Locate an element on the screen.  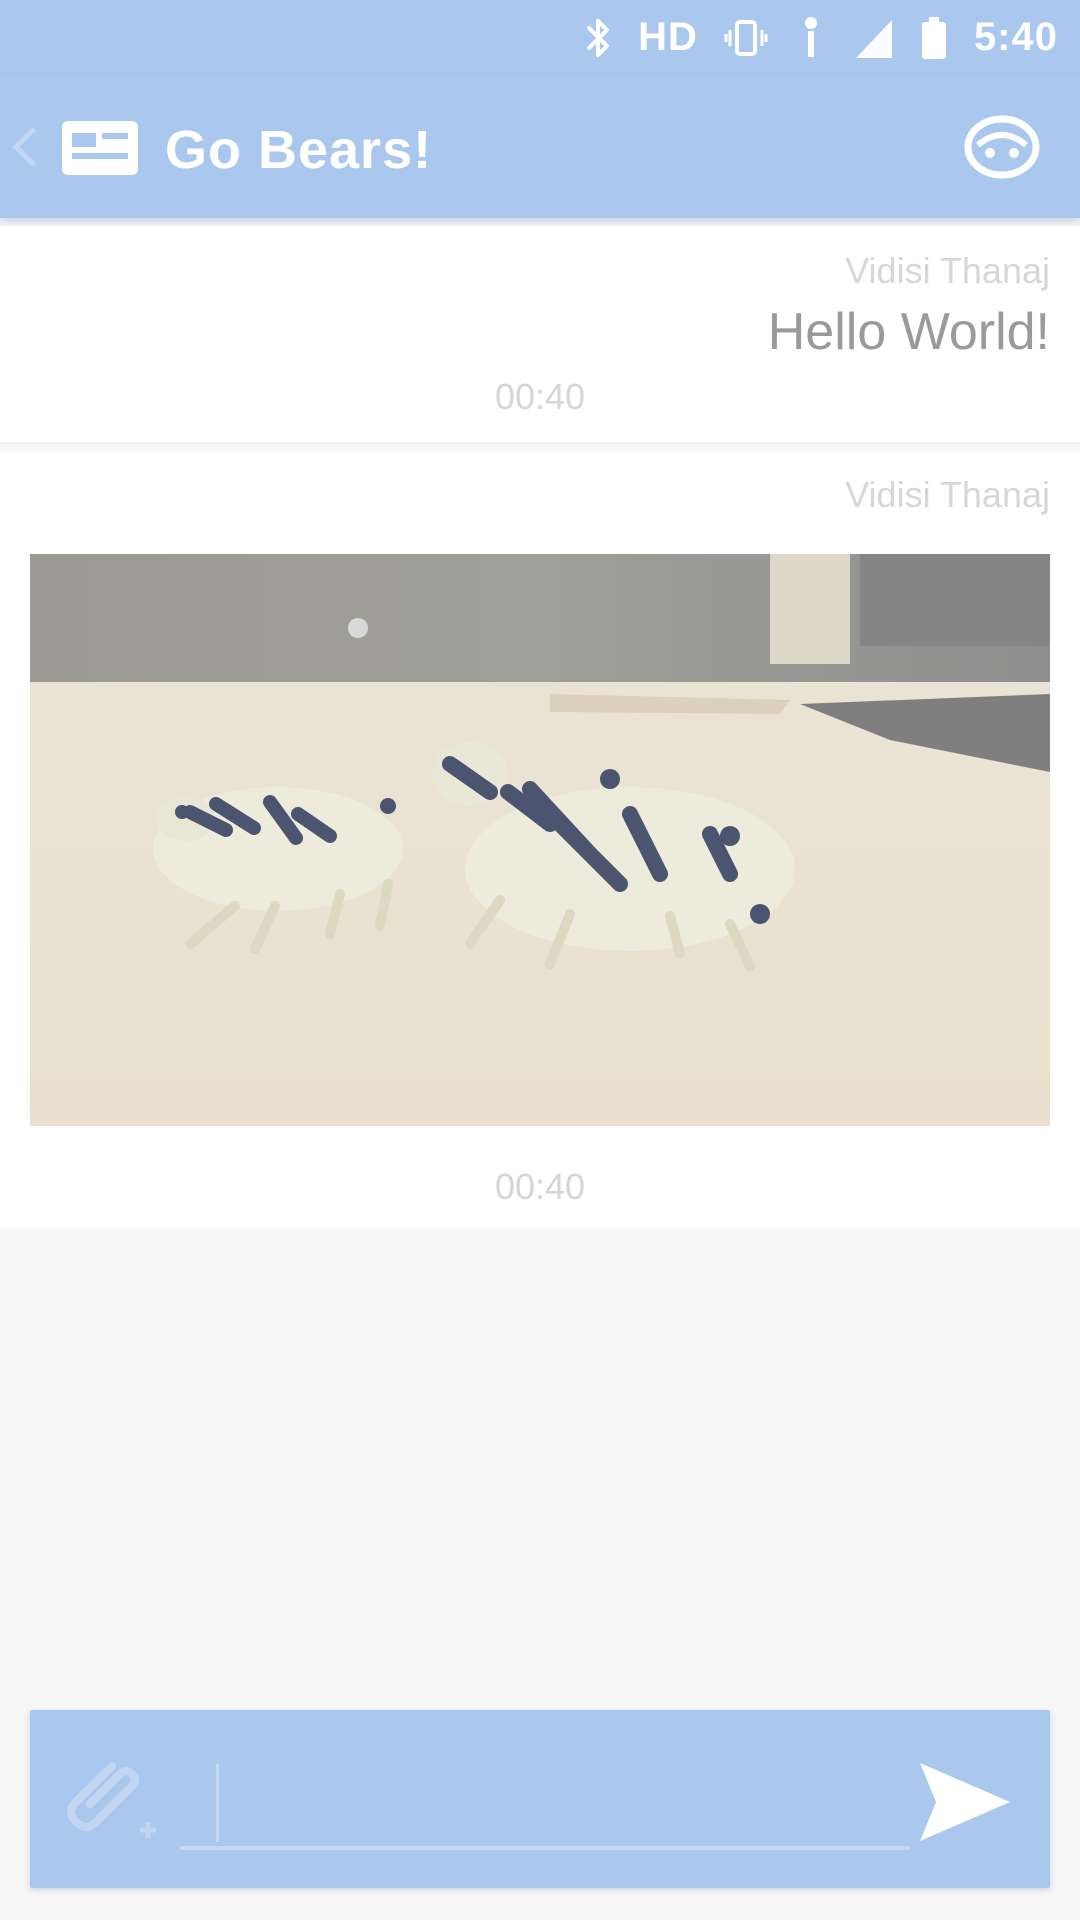
send-button is located at coordinates (965, 1802).